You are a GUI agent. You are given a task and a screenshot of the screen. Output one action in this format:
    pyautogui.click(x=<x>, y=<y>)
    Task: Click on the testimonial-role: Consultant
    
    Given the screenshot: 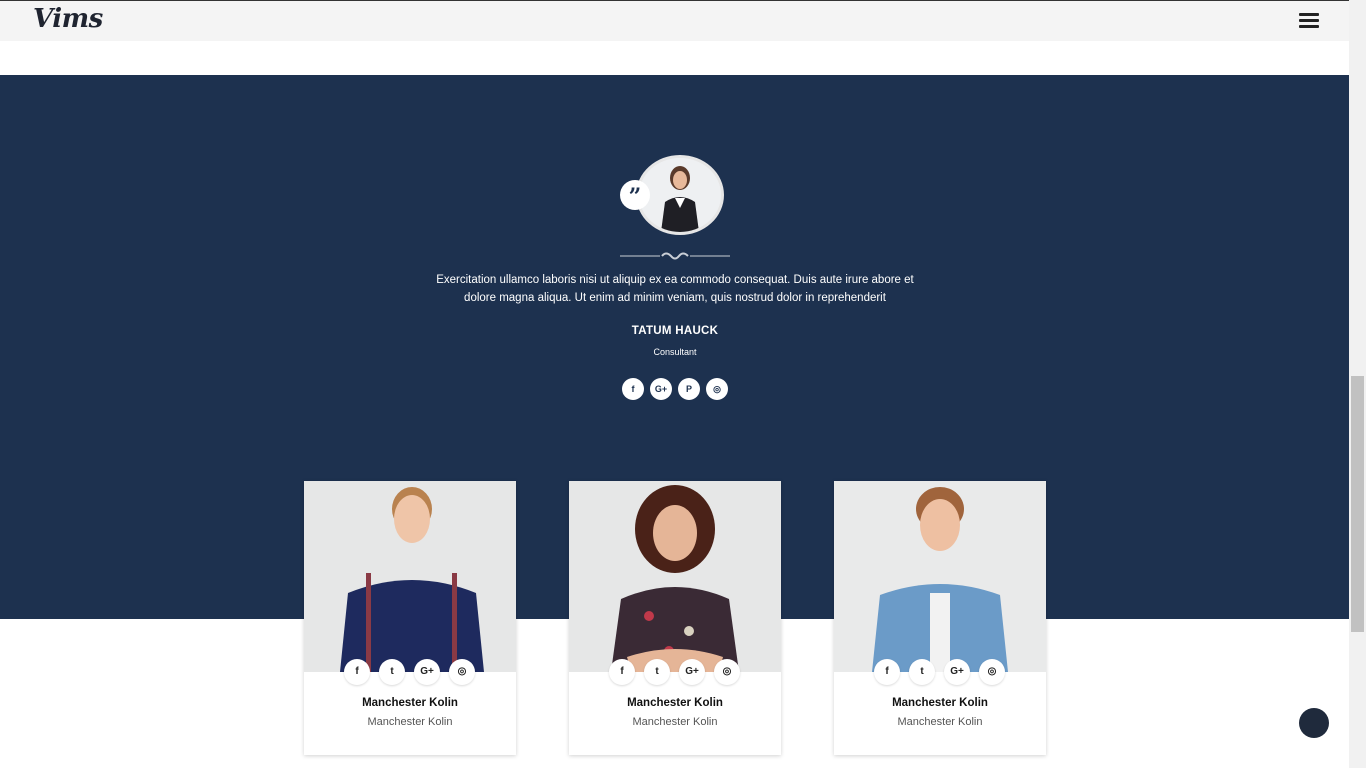 What is the action you would take?
    pyautogui.click(x=675, y=352)
    